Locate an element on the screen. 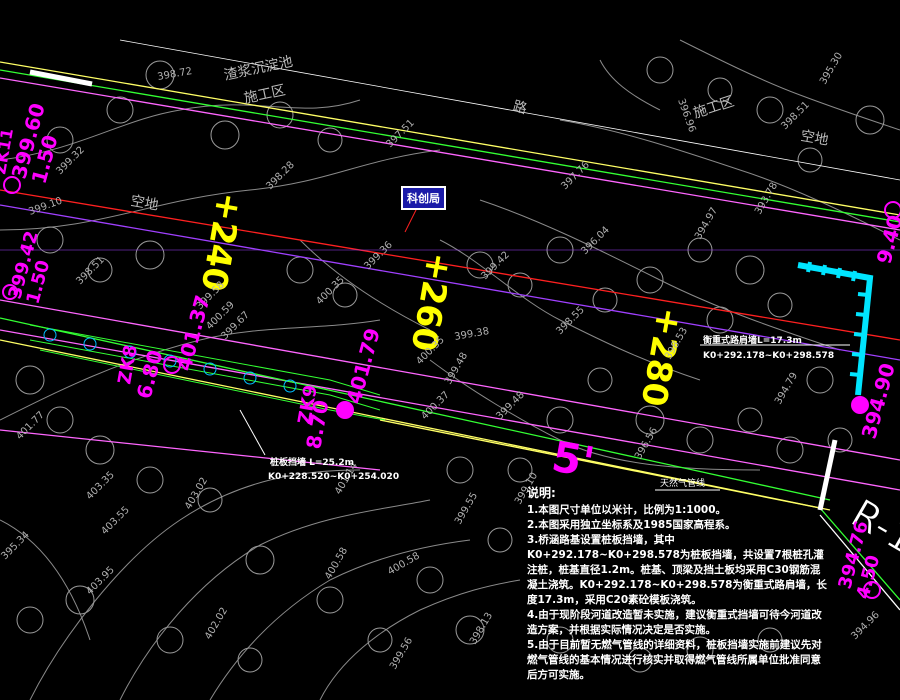 This screenshot has height=700, width=900. zone-label-1: 施工区 is located at coordinates (265, 95).